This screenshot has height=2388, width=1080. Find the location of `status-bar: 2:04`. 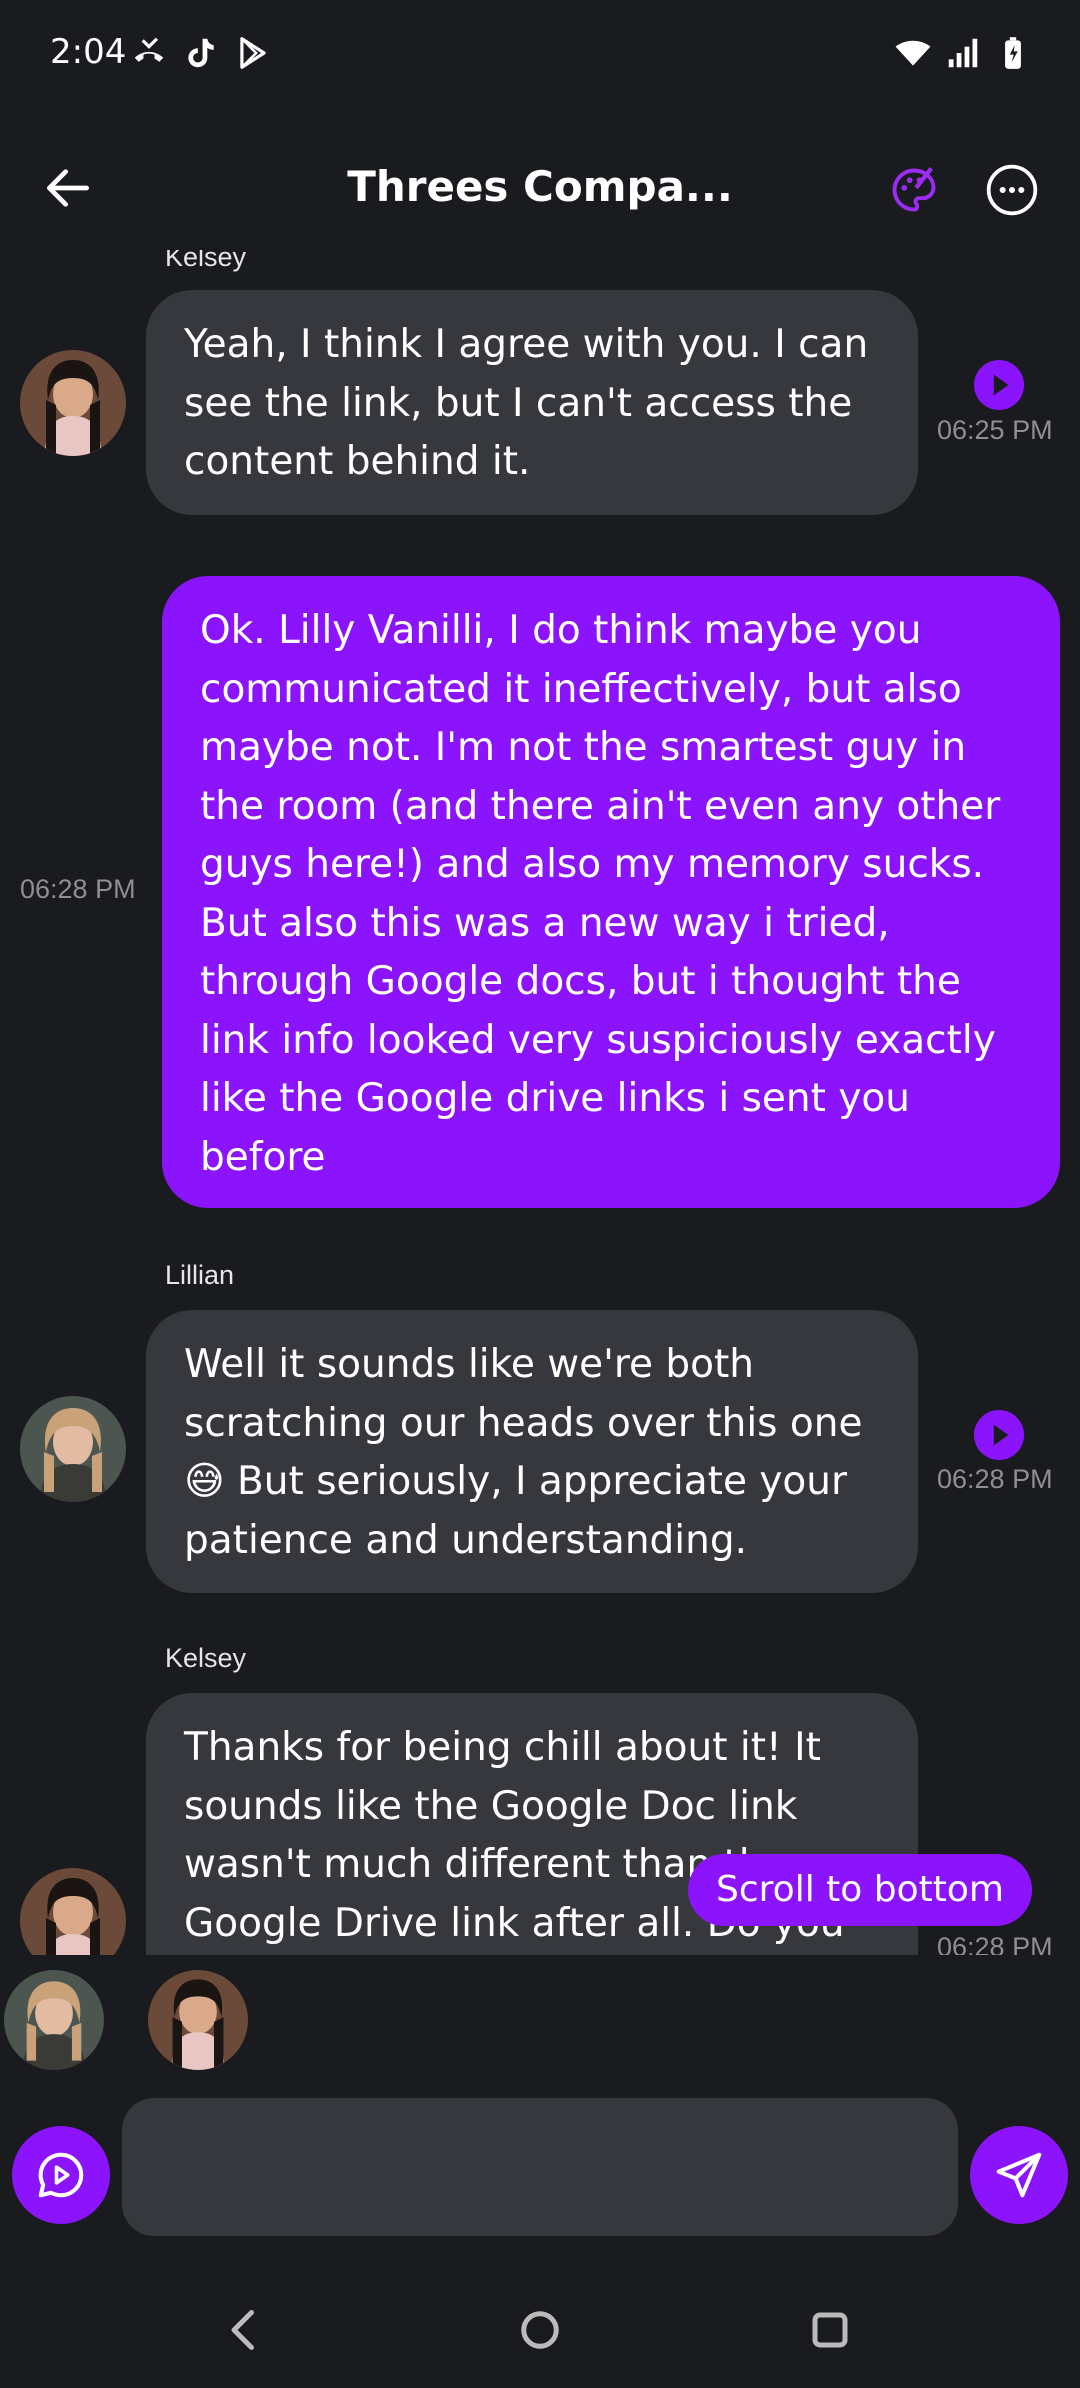

status-bar: 2:04 is located at coordinates (540, 55).